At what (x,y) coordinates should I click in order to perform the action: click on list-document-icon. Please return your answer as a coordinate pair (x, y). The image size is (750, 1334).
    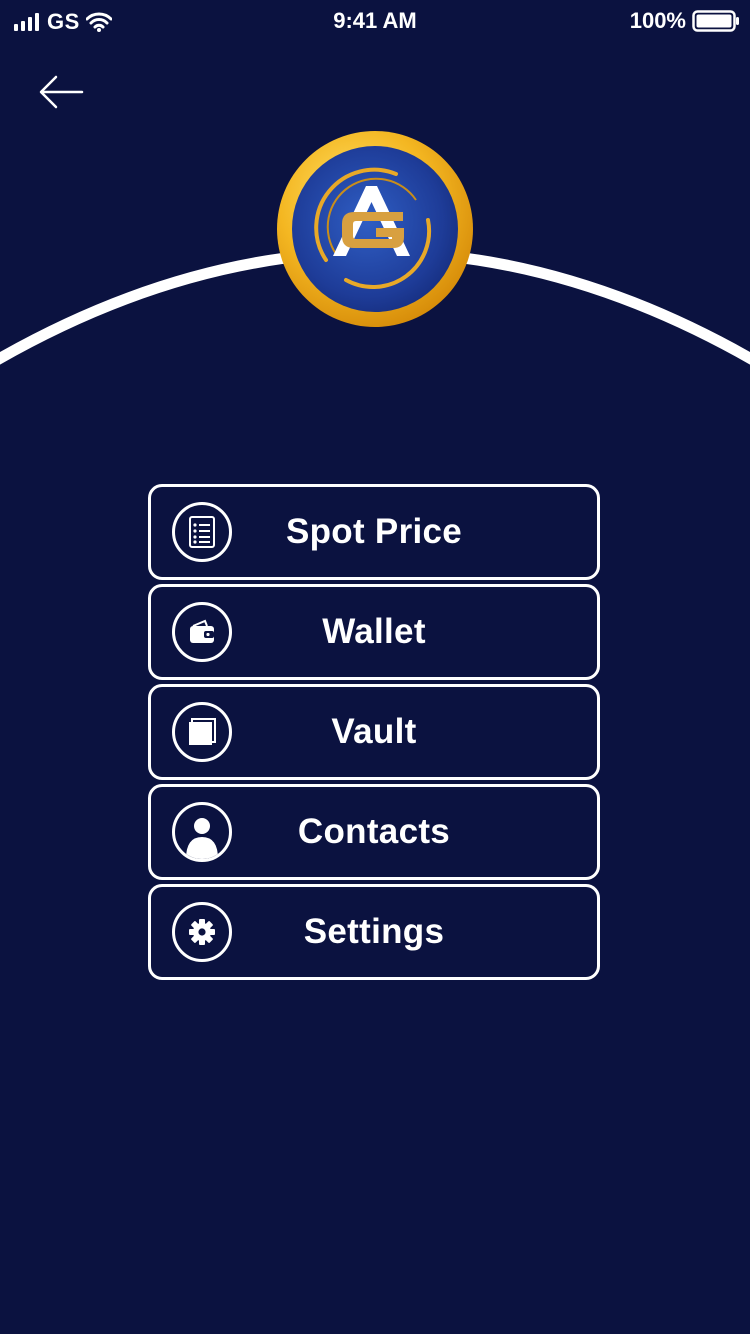
    Looking at the image, I should click on (202, 532).